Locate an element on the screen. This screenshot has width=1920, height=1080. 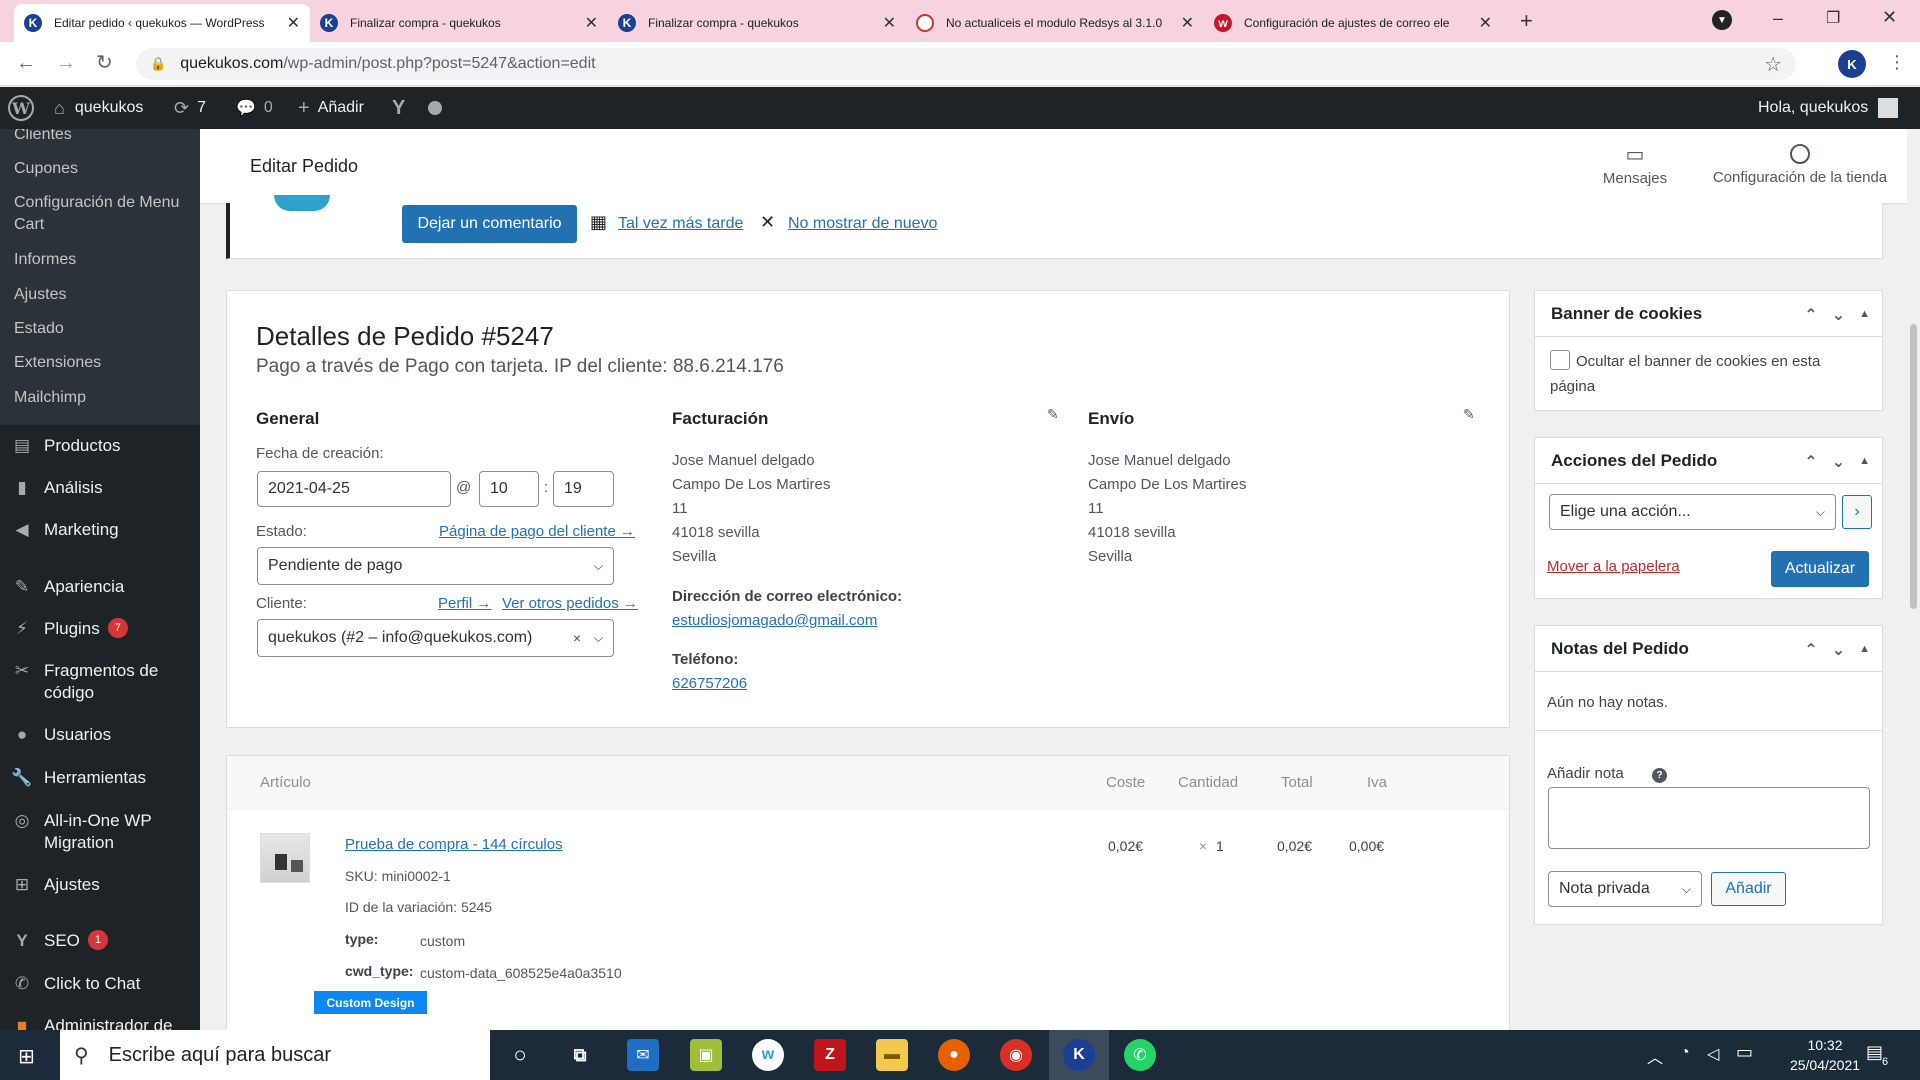
submenu-extensiones: Extensiones is located at coordinates (100, 363).